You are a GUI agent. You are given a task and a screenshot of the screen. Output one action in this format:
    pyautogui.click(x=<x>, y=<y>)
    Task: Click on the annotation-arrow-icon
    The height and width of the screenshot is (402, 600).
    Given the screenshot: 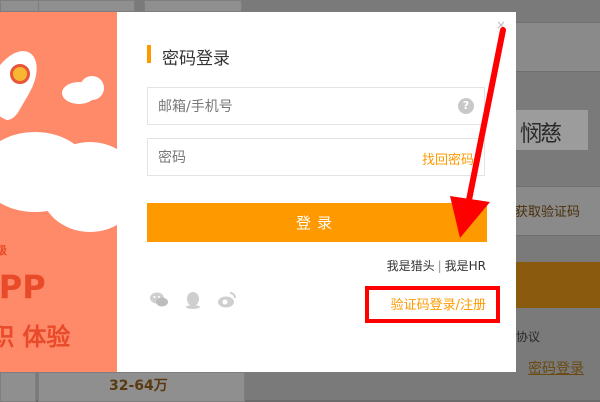 What is the action you would take?
    pyautogui.click(x=478, y=132)
    